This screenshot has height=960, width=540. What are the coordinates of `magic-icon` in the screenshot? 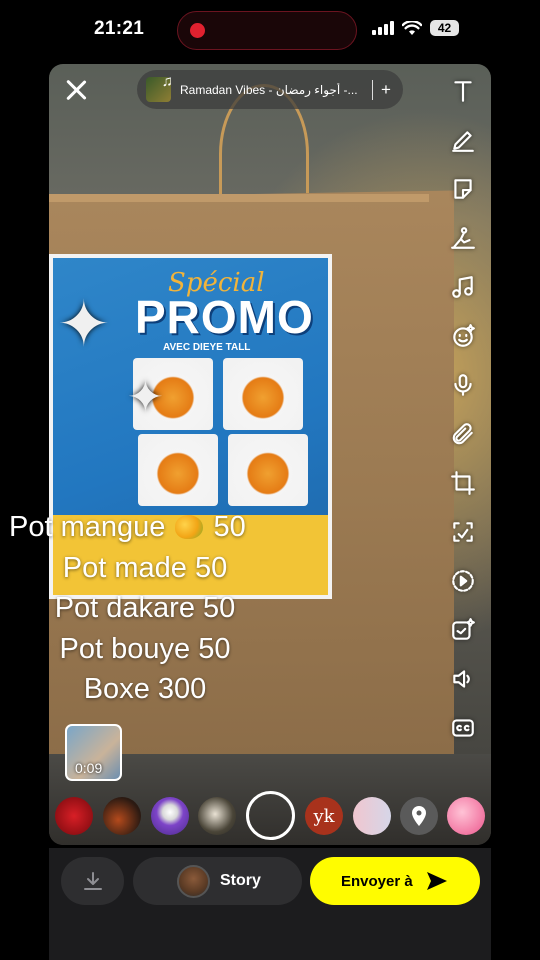 It's located at (463, 532).